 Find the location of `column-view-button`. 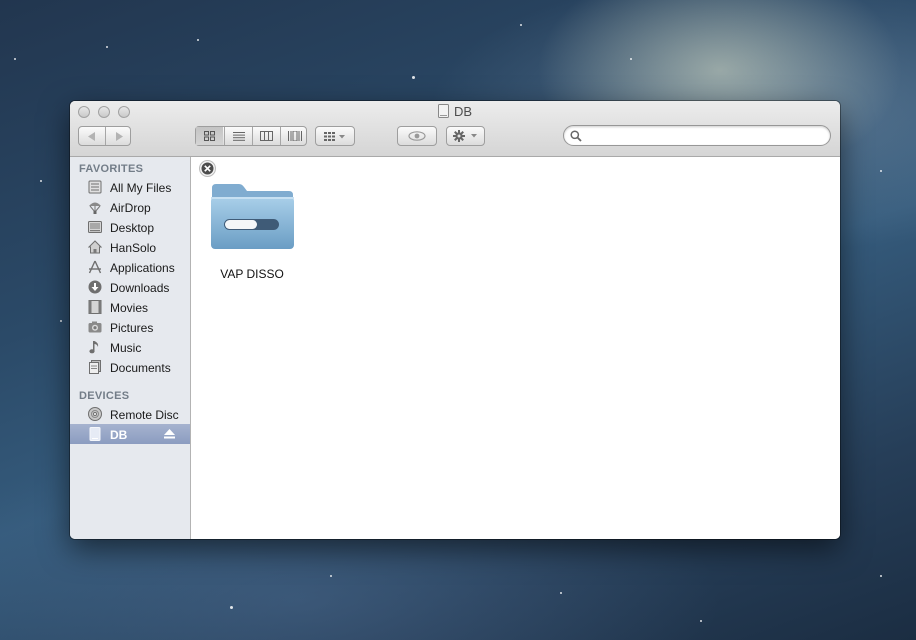

column-view-button is located at coordinates (266, 136).